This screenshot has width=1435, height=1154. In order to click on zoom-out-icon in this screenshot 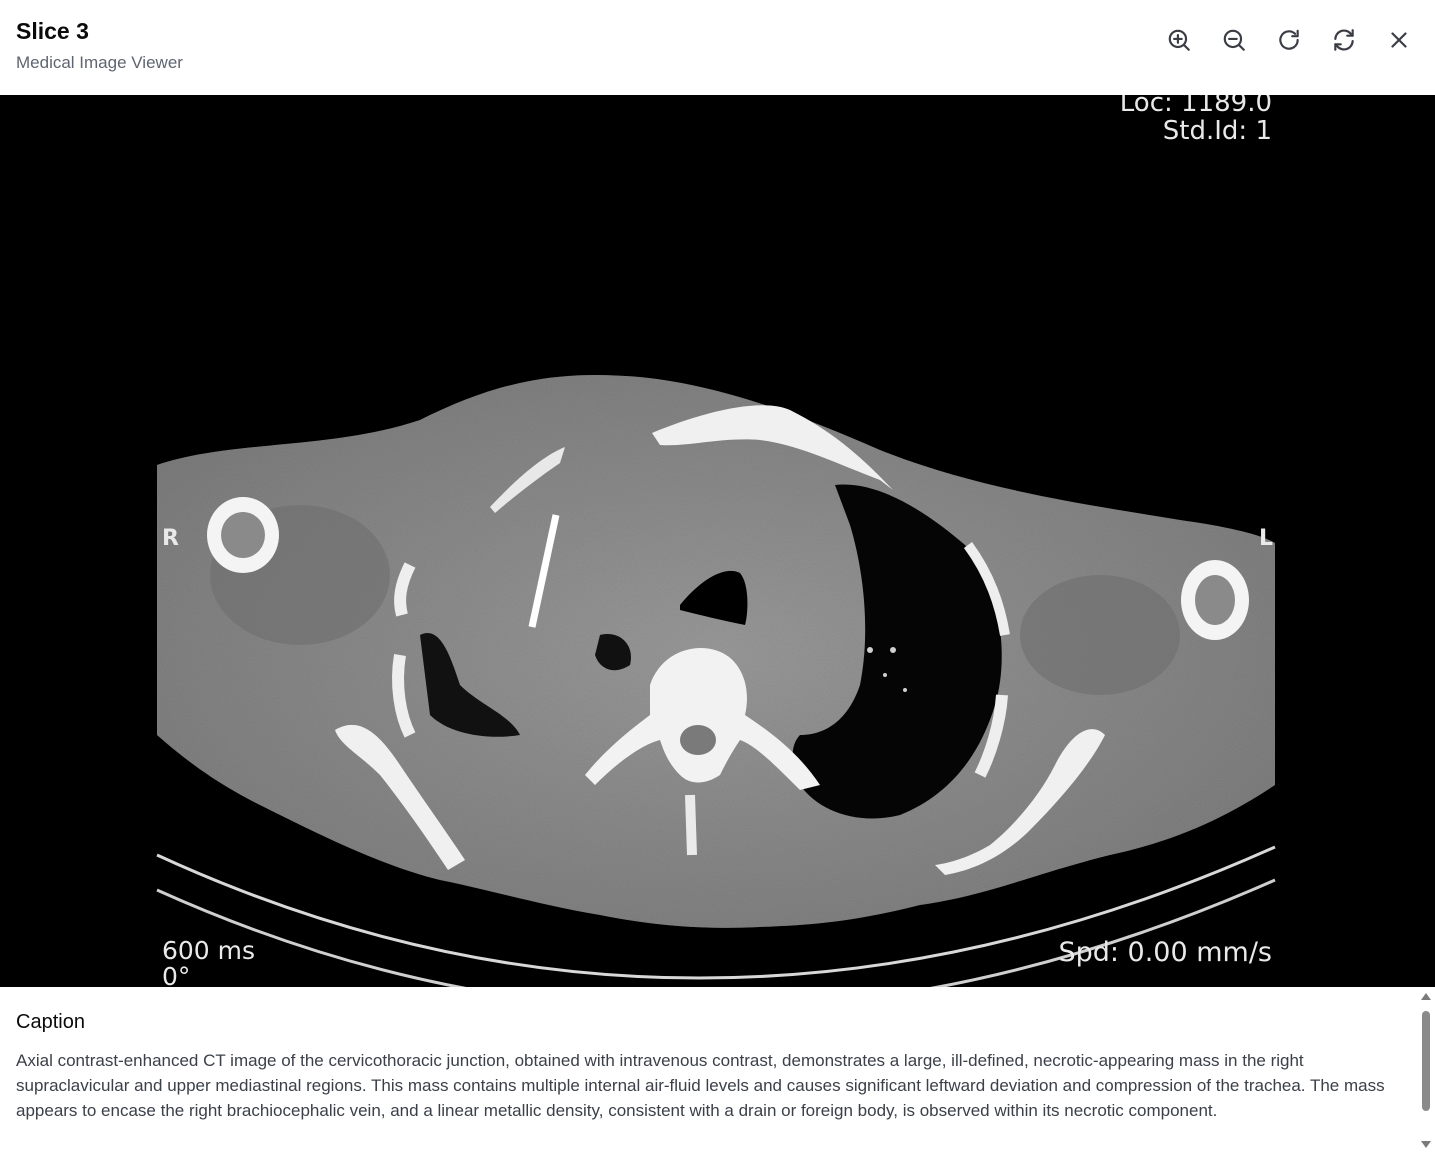, I will do `click(1234, 40)`.